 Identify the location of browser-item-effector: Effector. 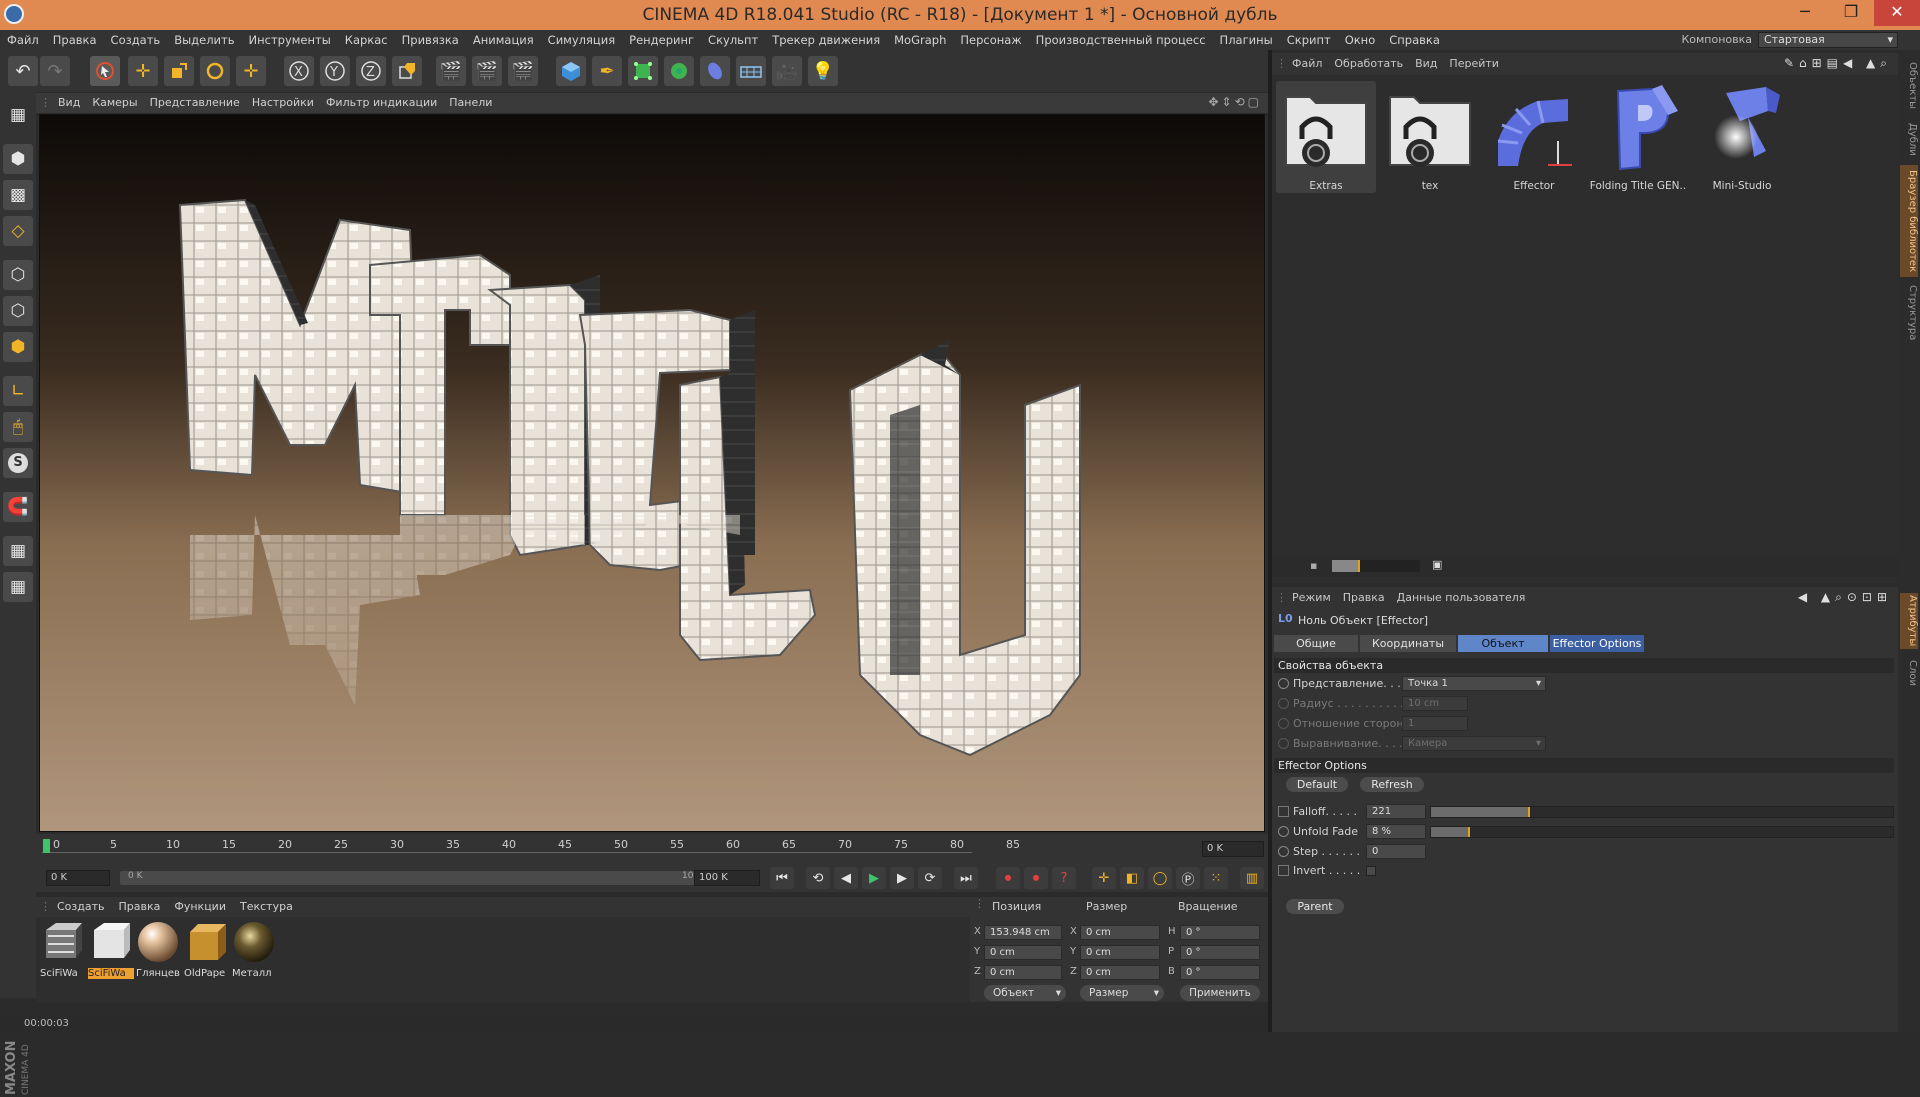
(1534, 137).